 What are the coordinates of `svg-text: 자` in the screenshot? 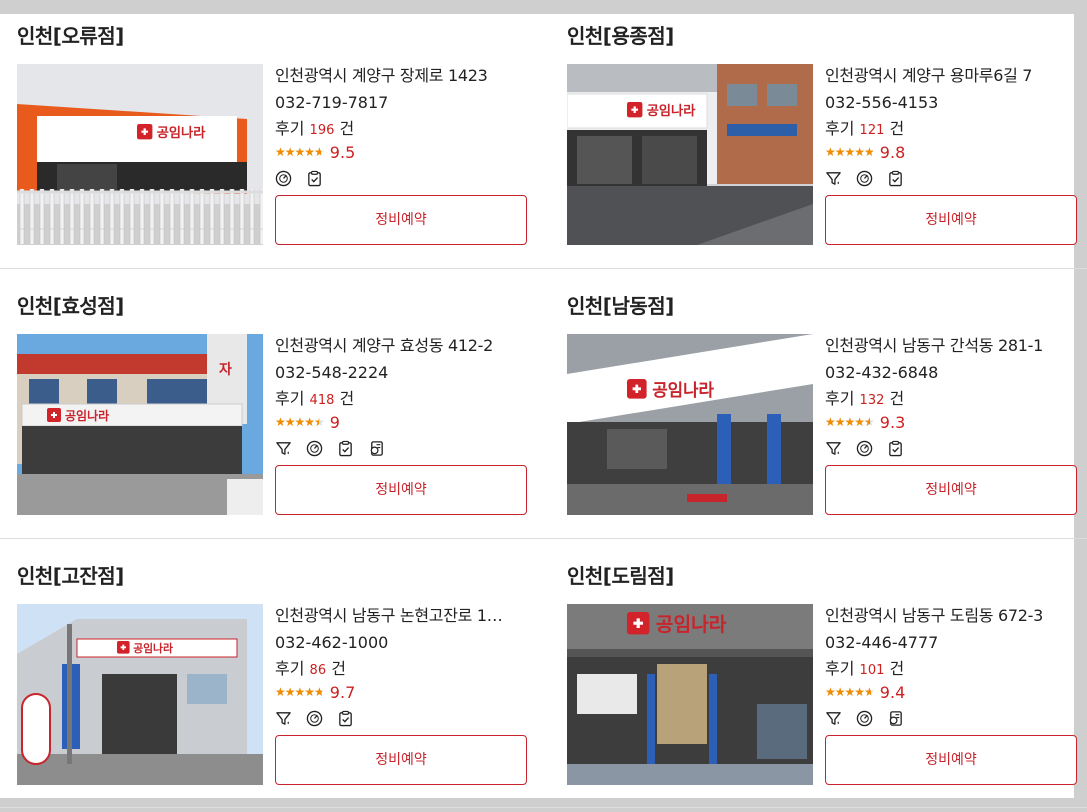 It's located at (225, 370).